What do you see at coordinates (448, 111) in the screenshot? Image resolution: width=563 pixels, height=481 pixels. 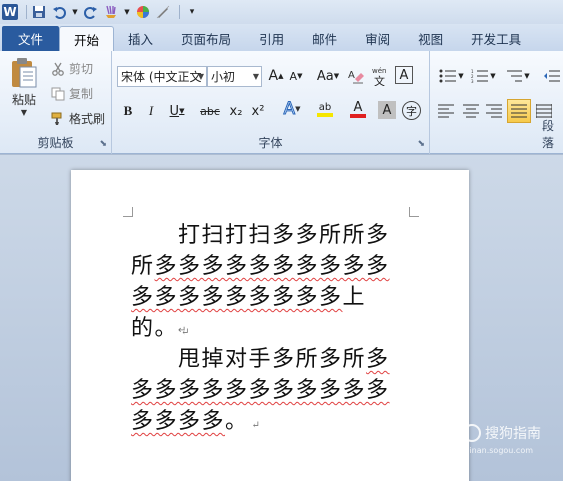 I see `align-left-icon` at bounding box center [448, 111].